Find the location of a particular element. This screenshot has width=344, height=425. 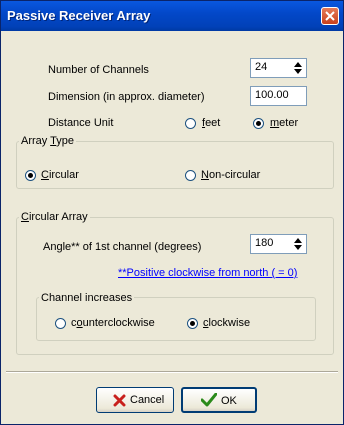

array-type-title: Array Type is located at coordinates (48, 141).